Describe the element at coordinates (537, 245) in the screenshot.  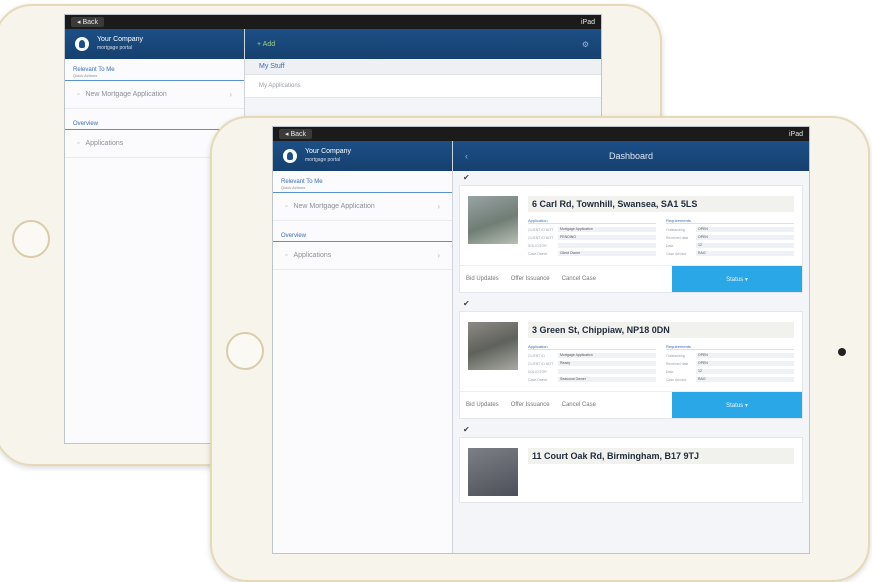
I see `field-label: SOLICITOR` at that location.